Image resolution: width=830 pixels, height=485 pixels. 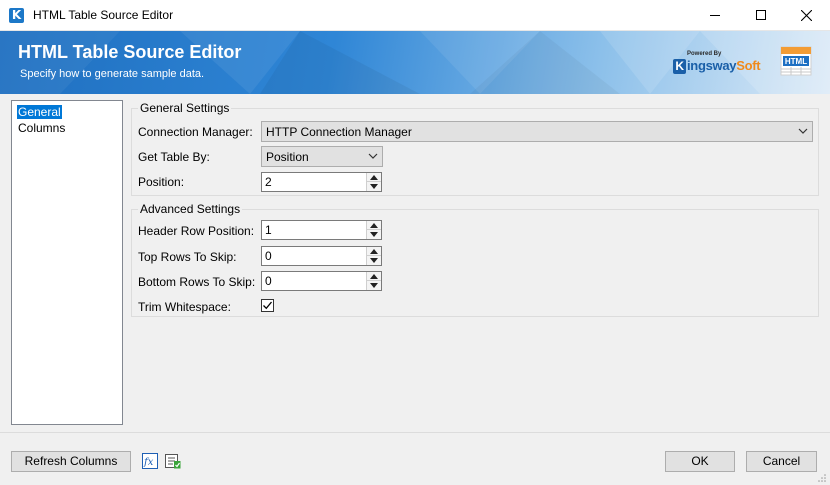 I want to click on cancel-button: Cancel, so click(x=781, y=461).